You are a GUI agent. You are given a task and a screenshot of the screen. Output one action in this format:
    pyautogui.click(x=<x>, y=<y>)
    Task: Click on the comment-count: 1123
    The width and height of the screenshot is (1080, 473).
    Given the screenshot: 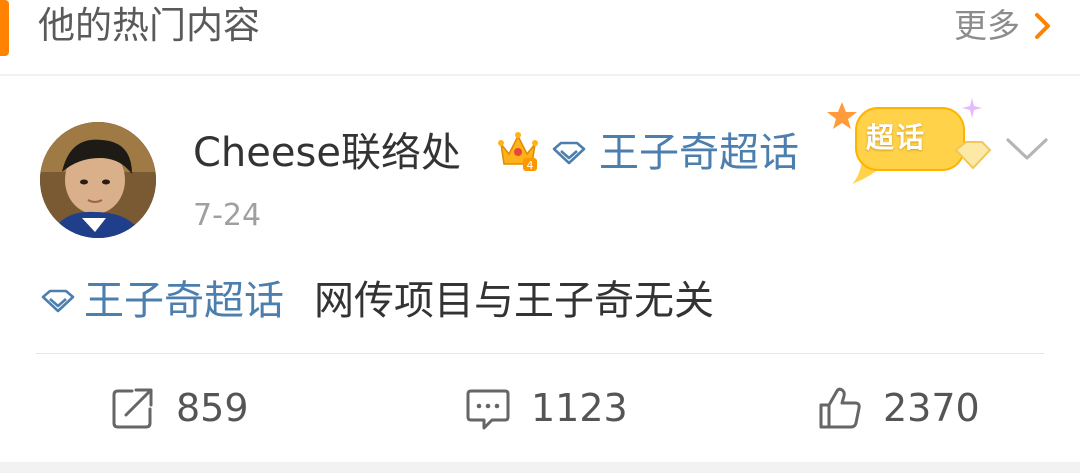 What is the action you would take?
    pyautogui.click(x=579, y=408)
    